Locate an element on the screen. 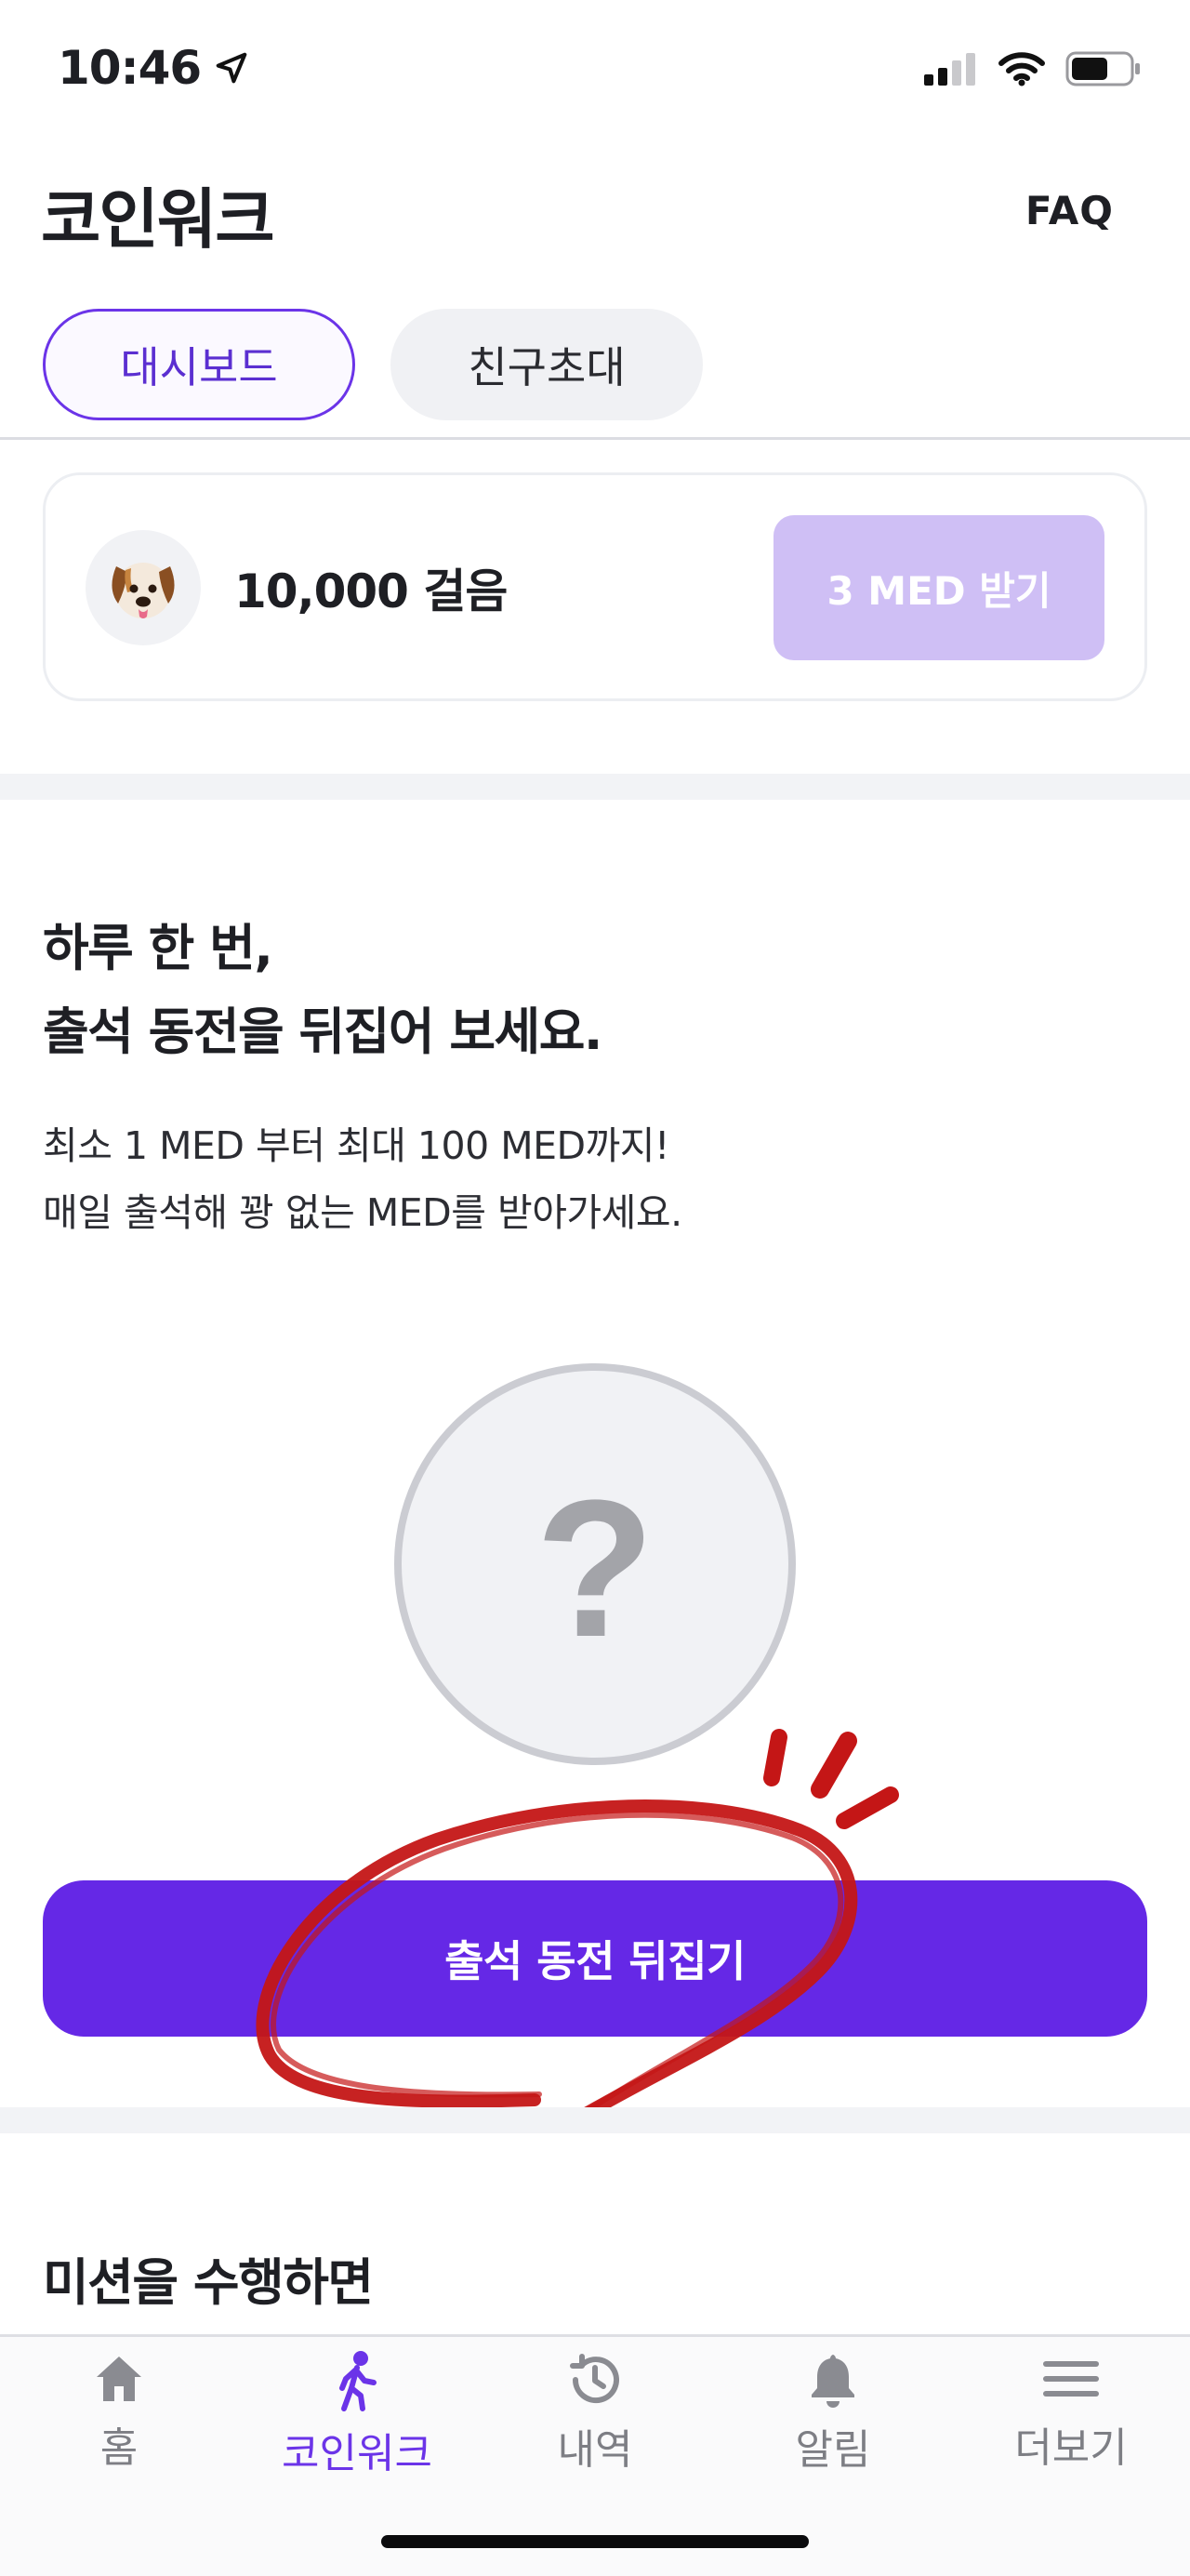 This screenshot has width=1190, height=2576. tab-dashboard: 대시보드 is located at coordinates (199, 364).